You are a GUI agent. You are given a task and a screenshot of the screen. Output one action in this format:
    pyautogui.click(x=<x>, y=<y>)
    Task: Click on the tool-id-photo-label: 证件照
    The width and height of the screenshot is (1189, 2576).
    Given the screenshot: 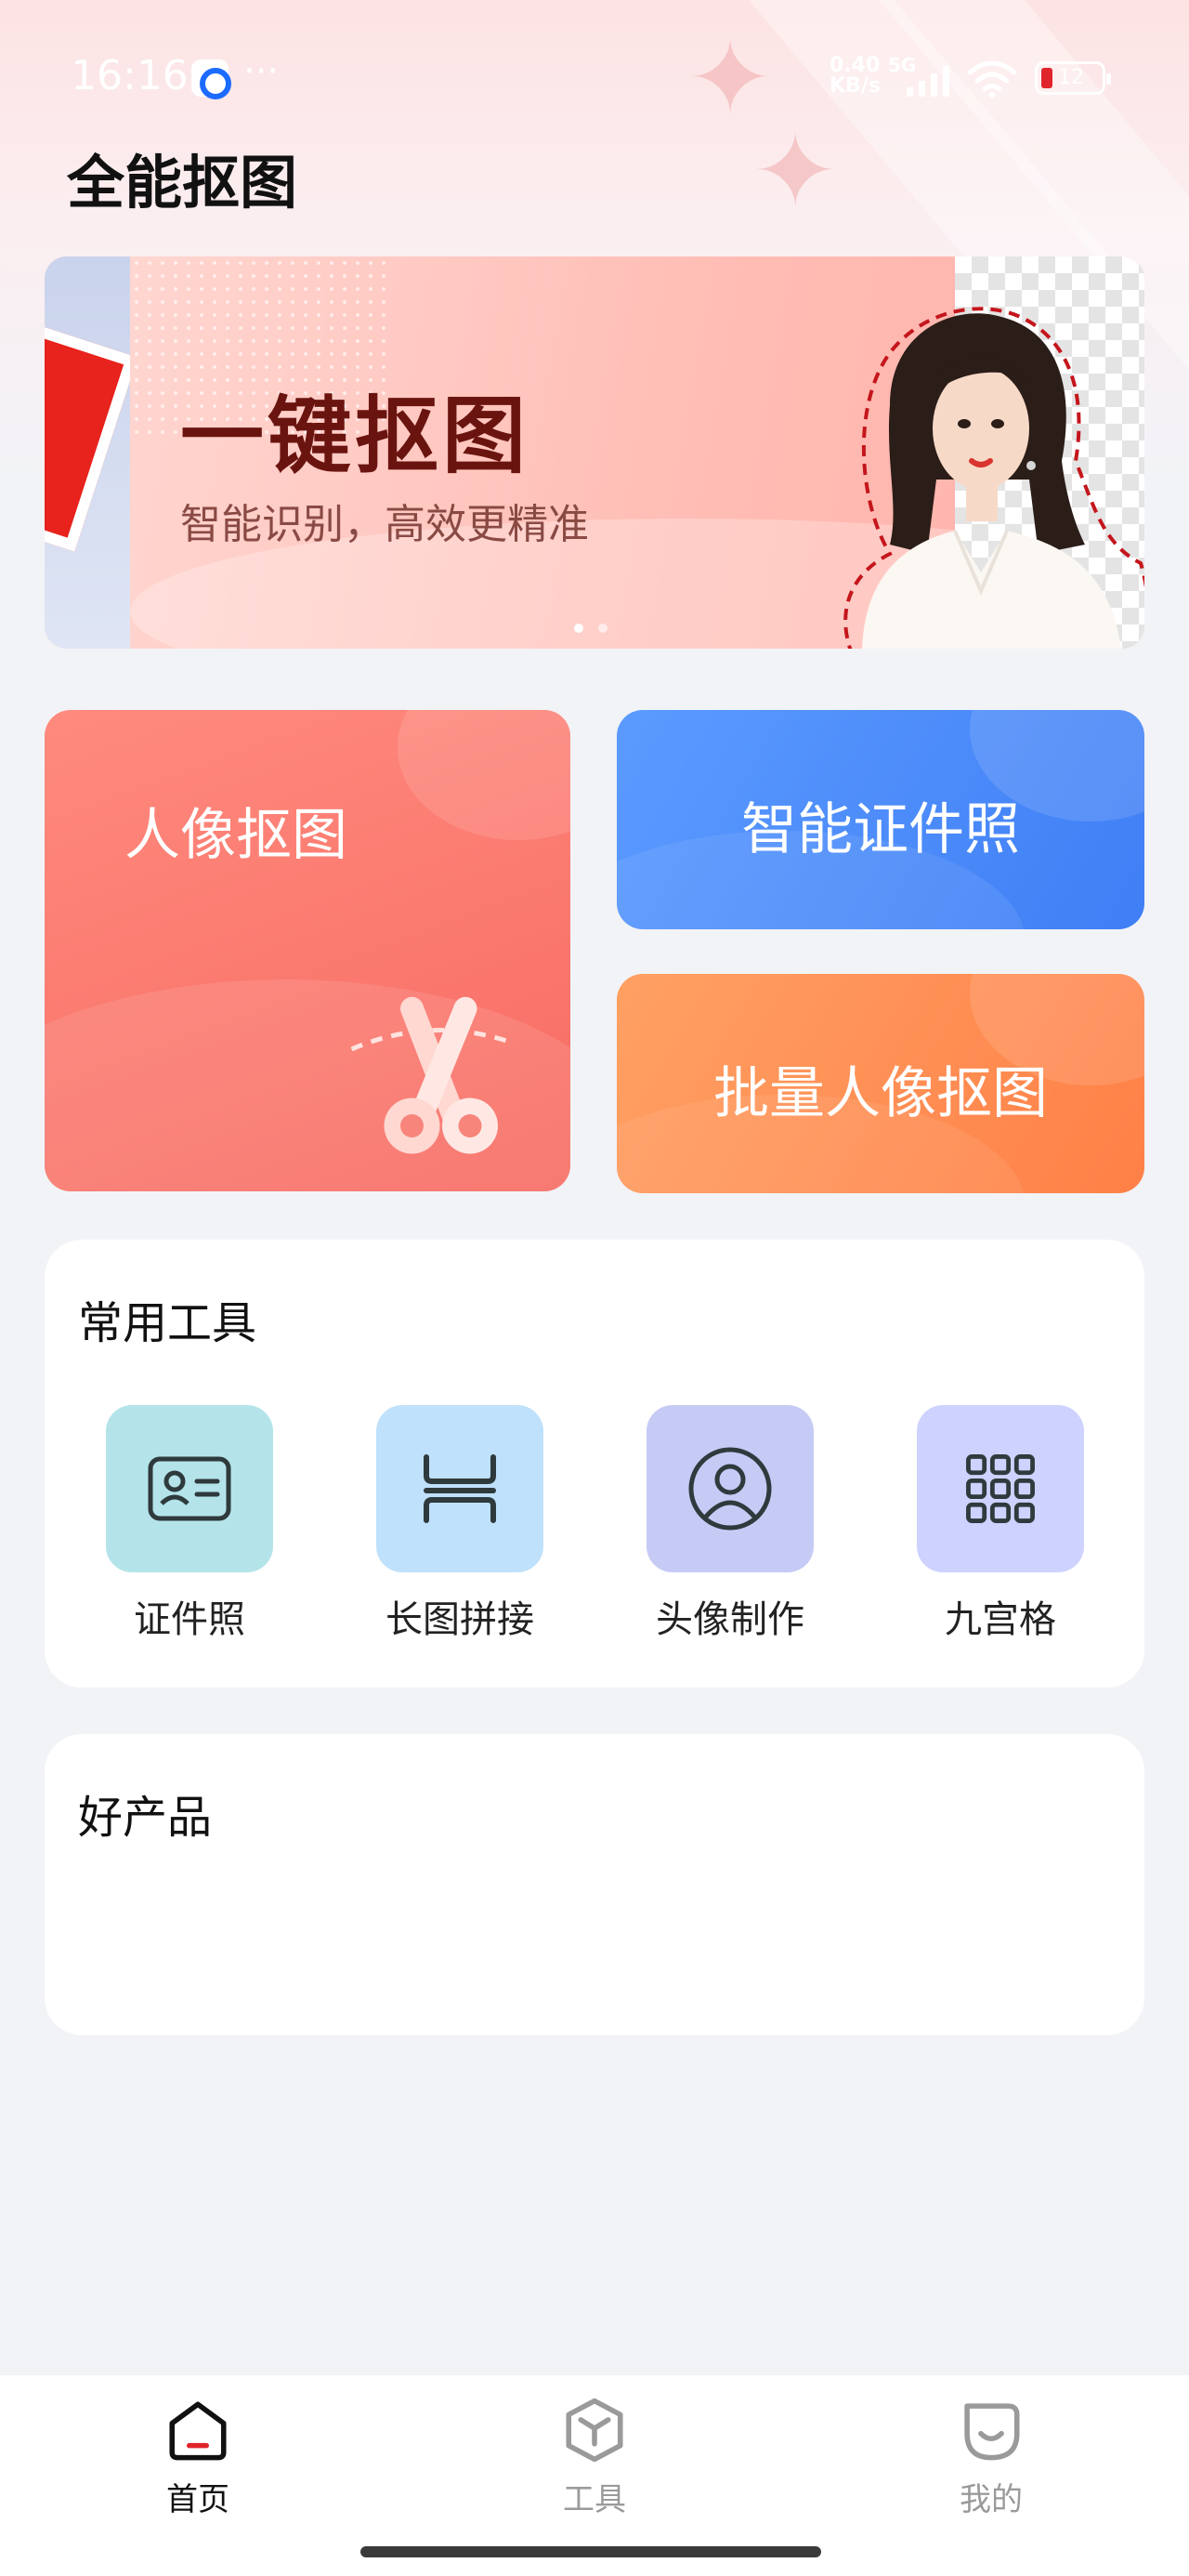 What is the action you would take?
    pyautogui.click(x=189, y=1619)
    